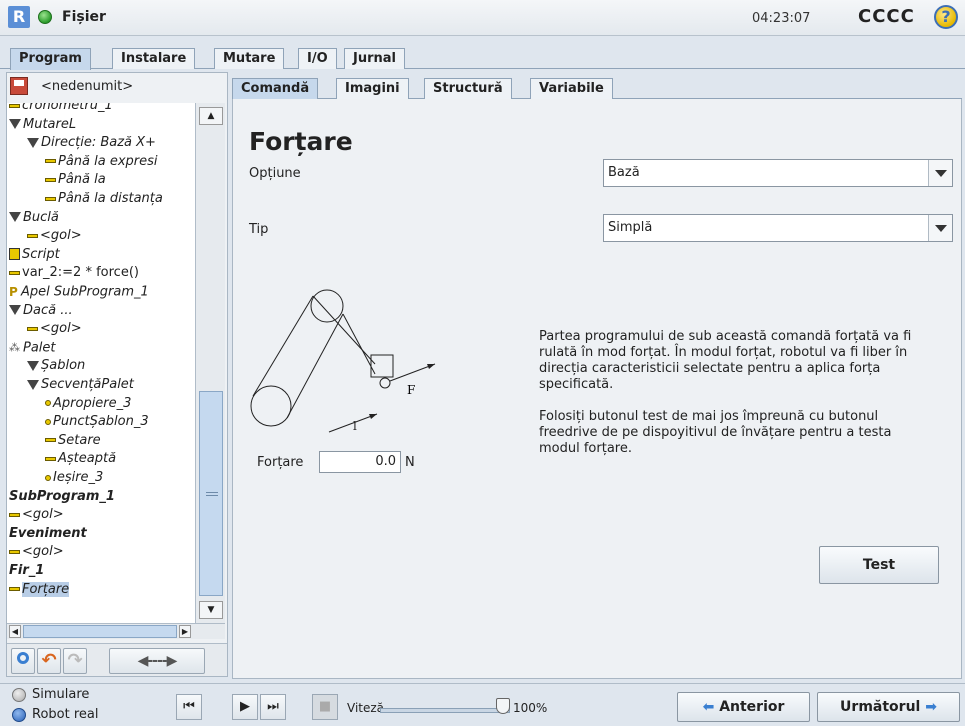 The width and height of the screenshot is (965, 726). Describe the element at coordinates (61, 694) in the screenshot. I see `simulation-label: Simulare` at that location.